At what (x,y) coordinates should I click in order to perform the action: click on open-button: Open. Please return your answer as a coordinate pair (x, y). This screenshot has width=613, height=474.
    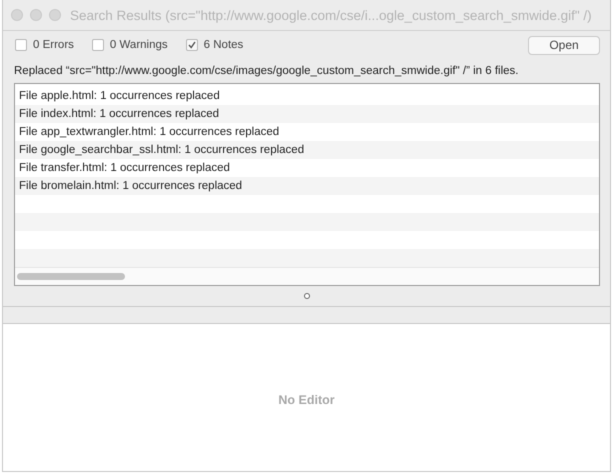
    Looking at the image, I should click on (564, 45).